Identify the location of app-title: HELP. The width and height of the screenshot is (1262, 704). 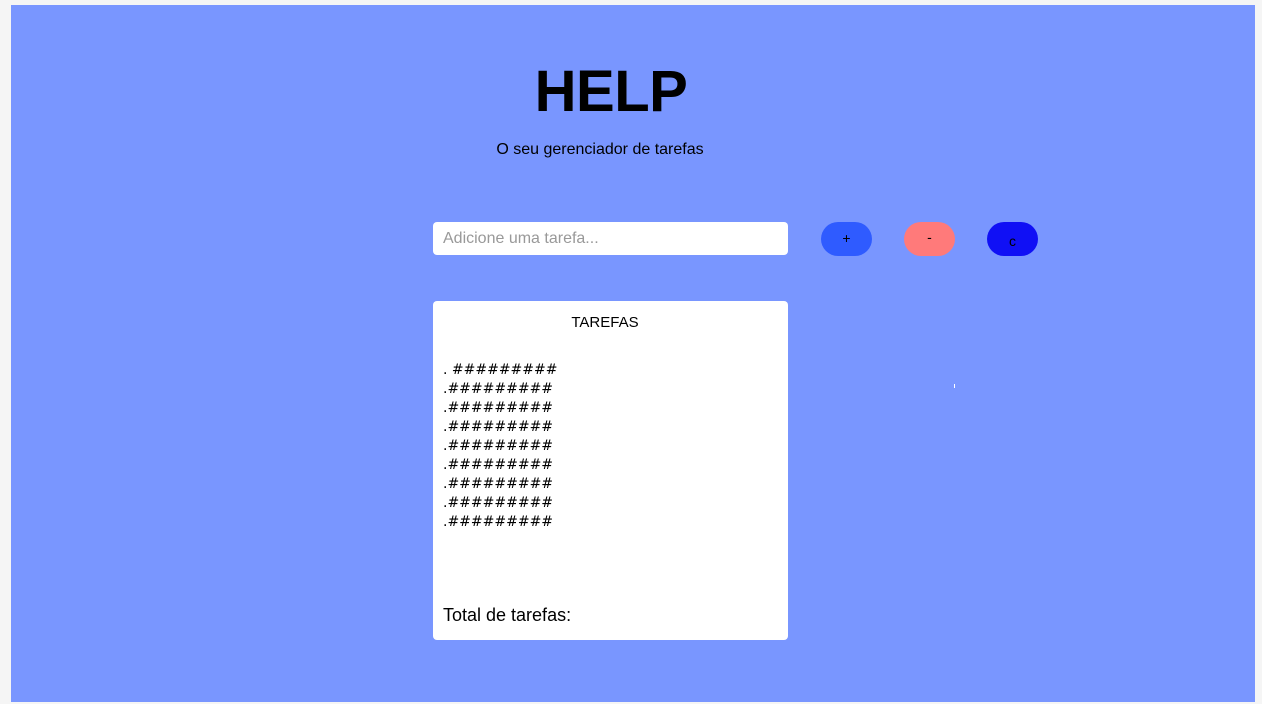
(611, 91).